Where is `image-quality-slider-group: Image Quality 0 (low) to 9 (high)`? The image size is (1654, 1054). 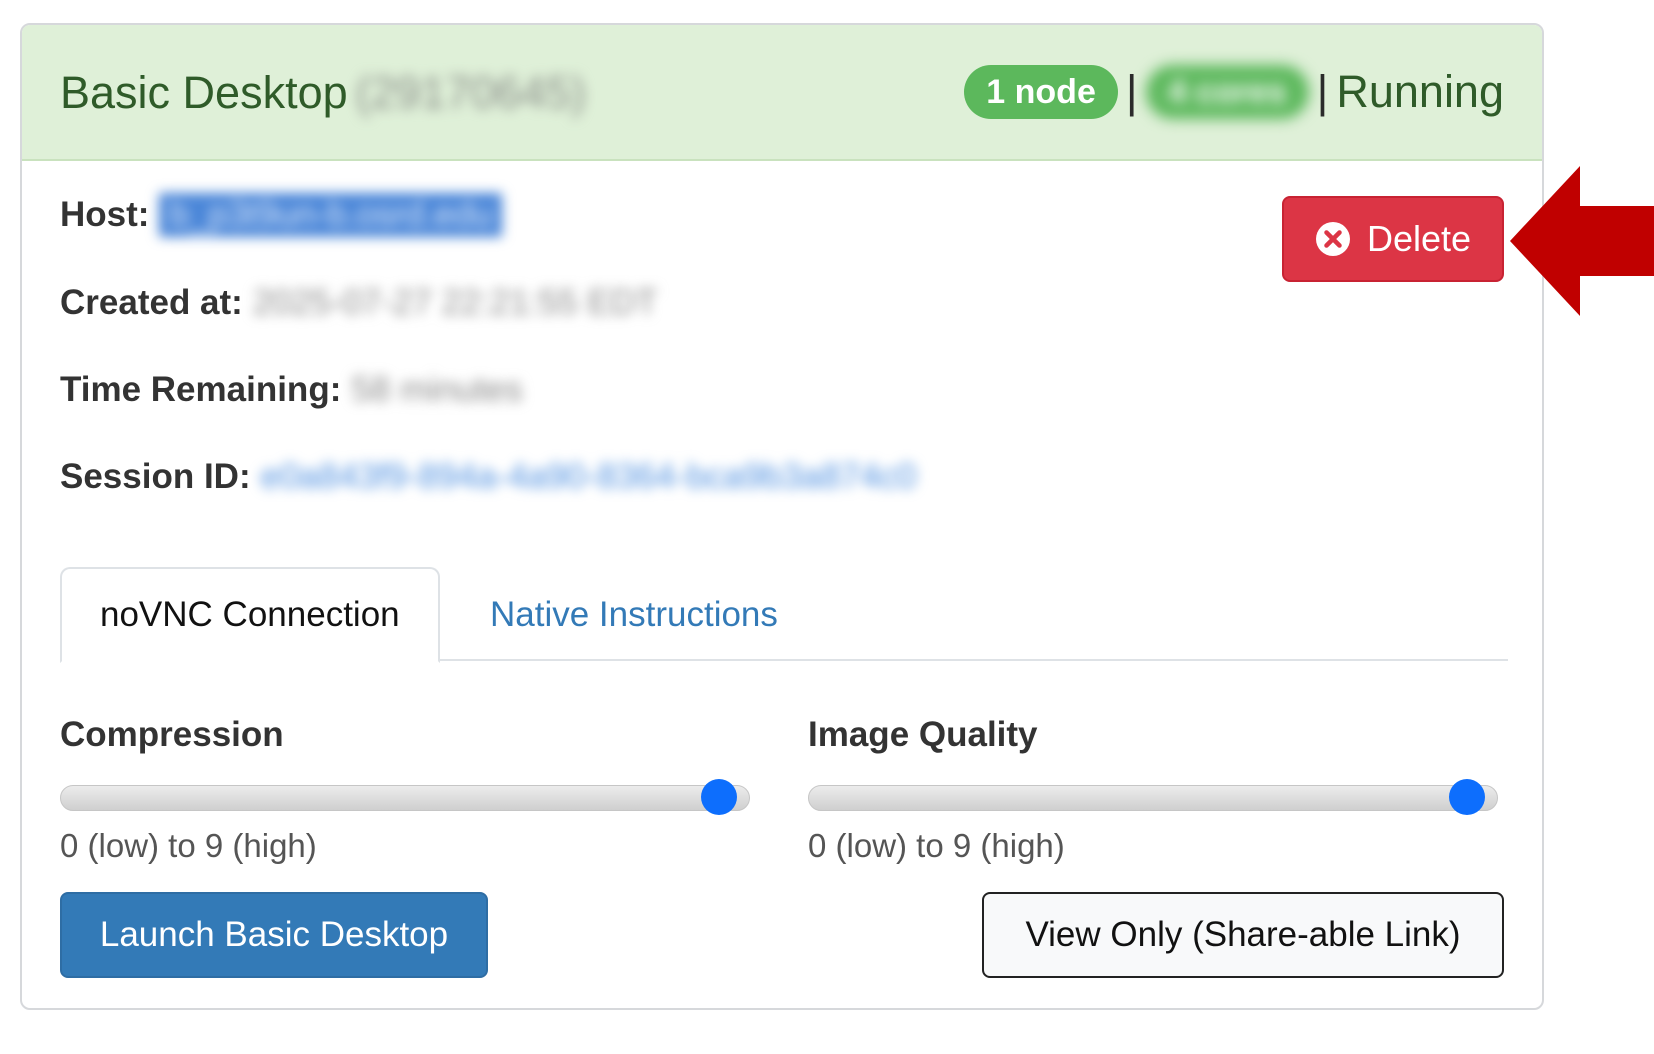
image-quality-slider-group: Image Quality 0 (low) to 9 (high) is located at coordinates (1153, 789).